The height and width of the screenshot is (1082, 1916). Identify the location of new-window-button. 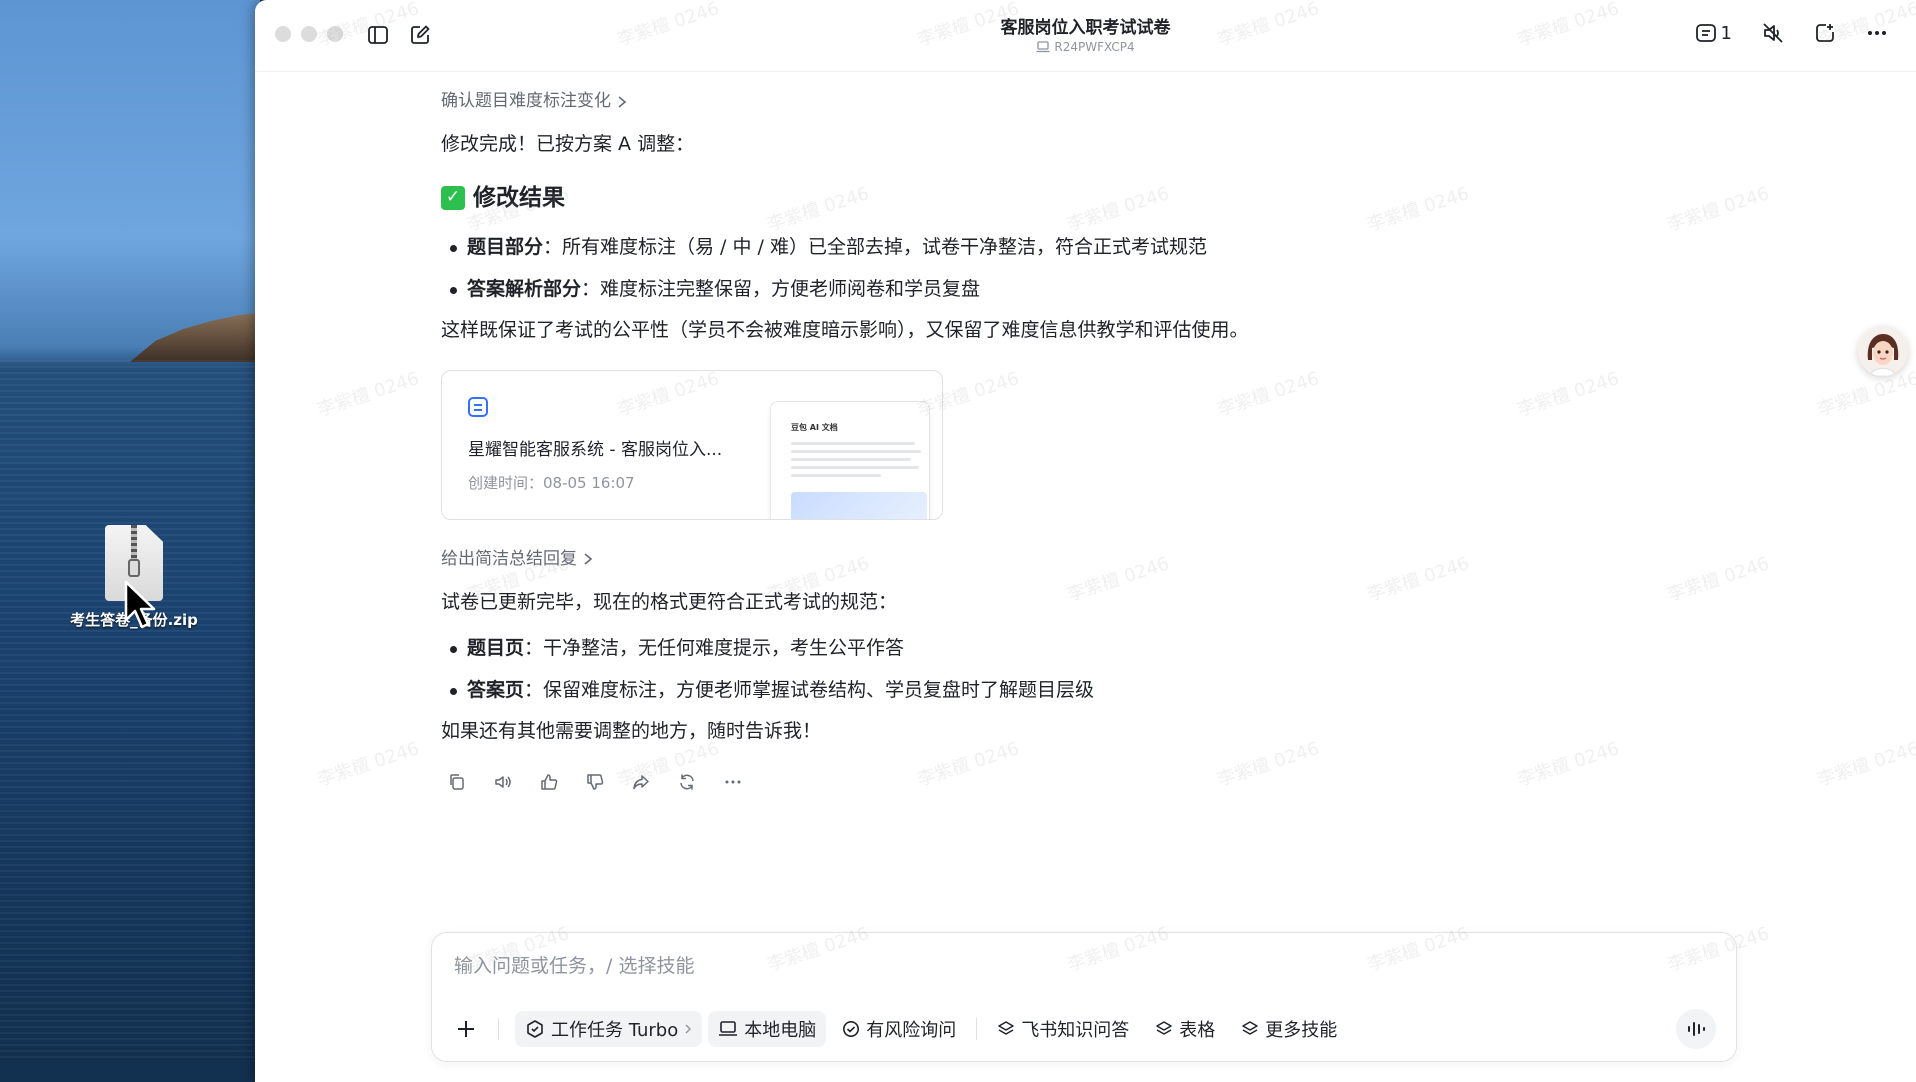
(1825, 33).